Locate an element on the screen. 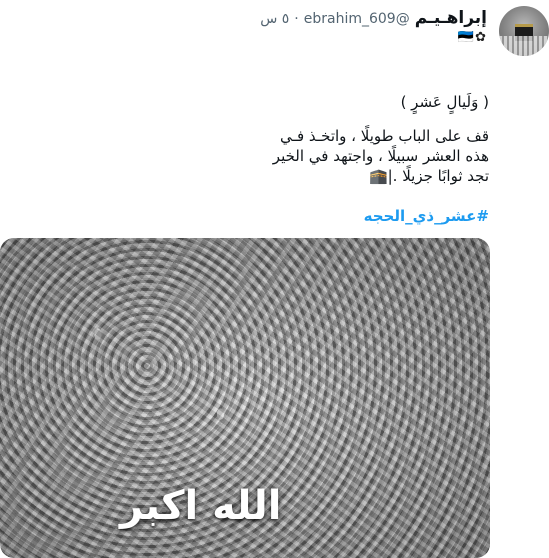 The width and height of the screenshot is (549, 558). tweet-text-line: هذه العشر سبيلًا ، واجتهد في الخير is located at coordinates (380, 156).